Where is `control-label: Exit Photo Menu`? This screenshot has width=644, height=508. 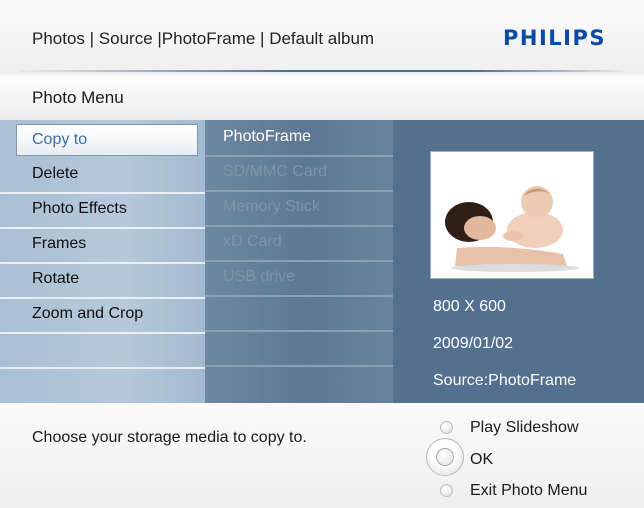 control-label: Exit Photo Menu is located at coordinates (529, 490).